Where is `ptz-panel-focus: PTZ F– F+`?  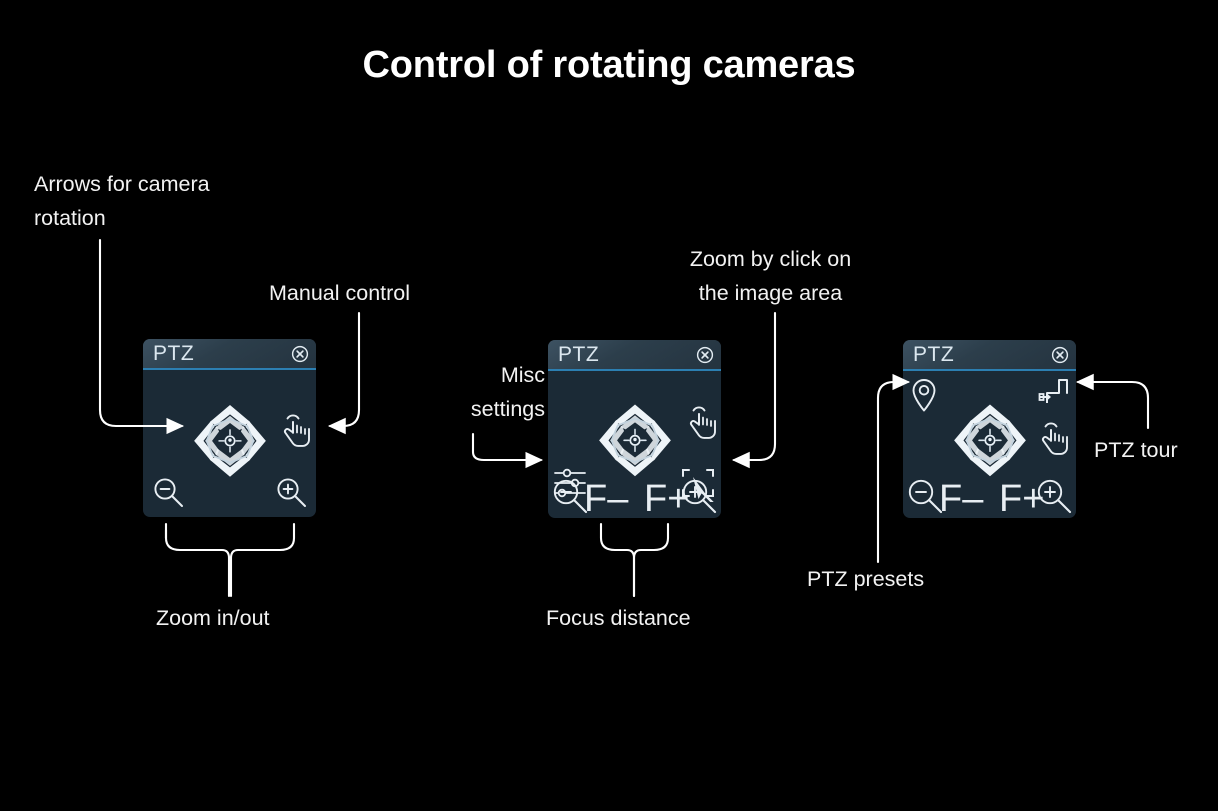 ptz-panel-focus: PTZ F– F+ is located at coordinates (634, 429).